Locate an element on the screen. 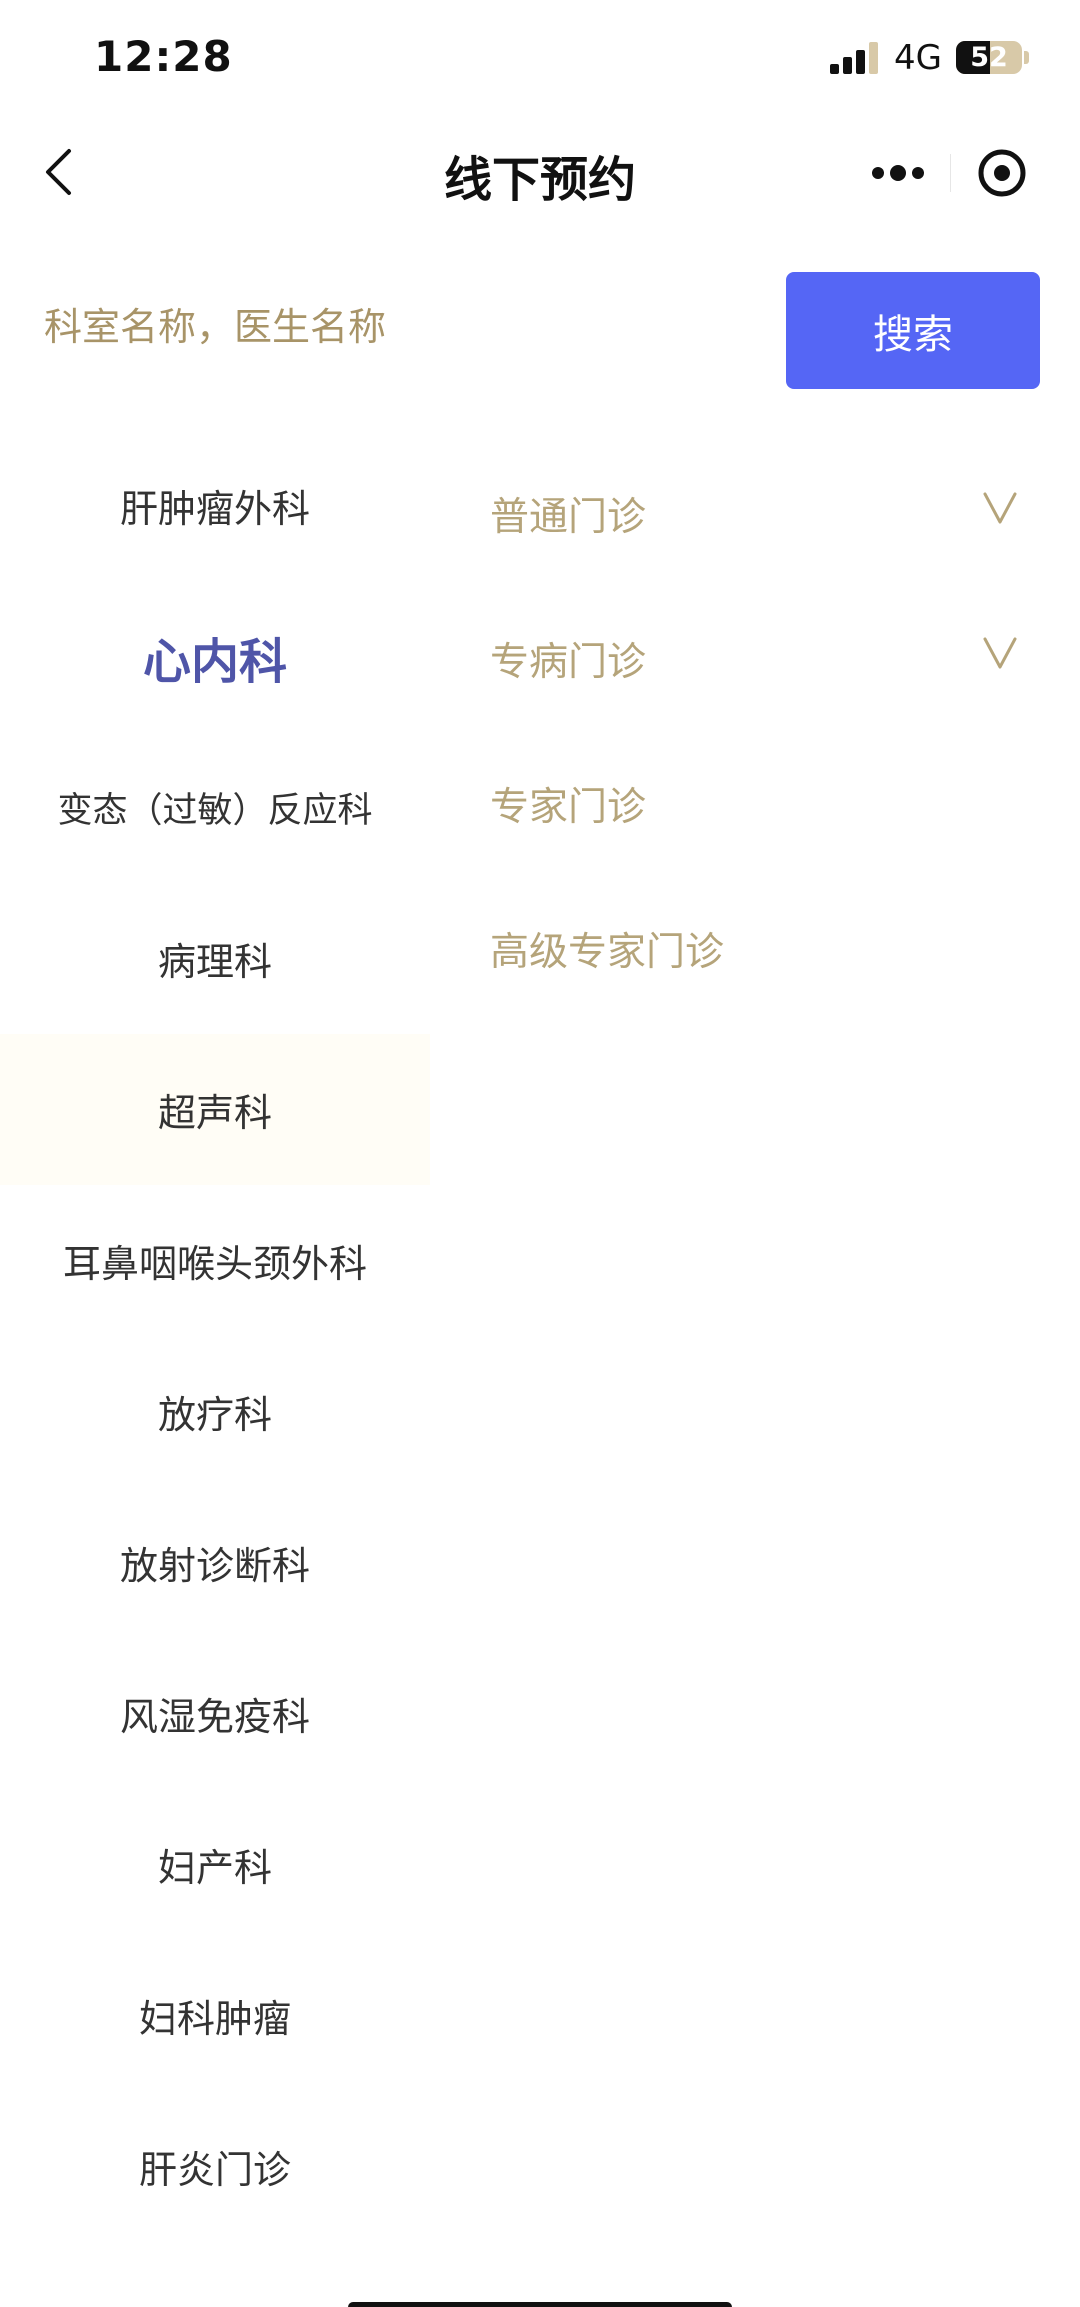 The height and width of the screenshot is (2307, 1080). clinic-type-item: 普通门诊 is located at coordinates (755, 510).